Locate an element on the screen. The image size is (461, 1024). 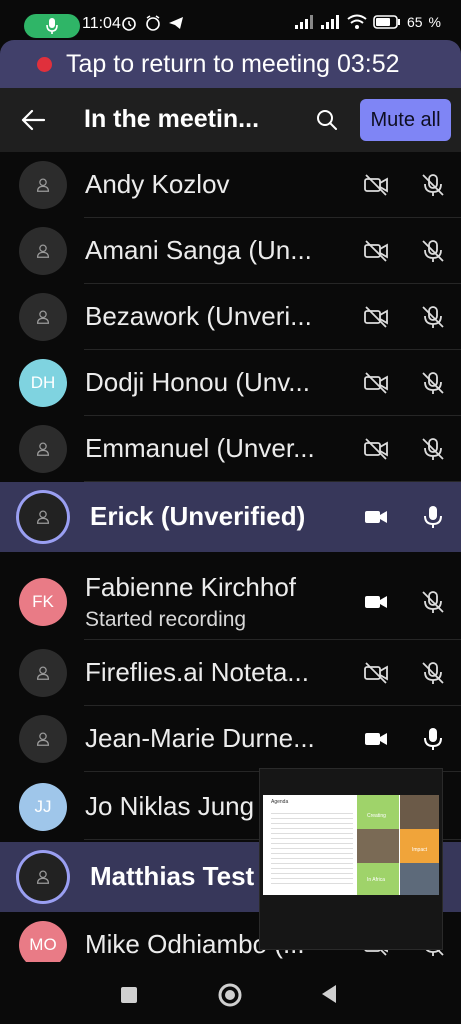
slide-tile-1: Creating is located at coordinates (378, 812).